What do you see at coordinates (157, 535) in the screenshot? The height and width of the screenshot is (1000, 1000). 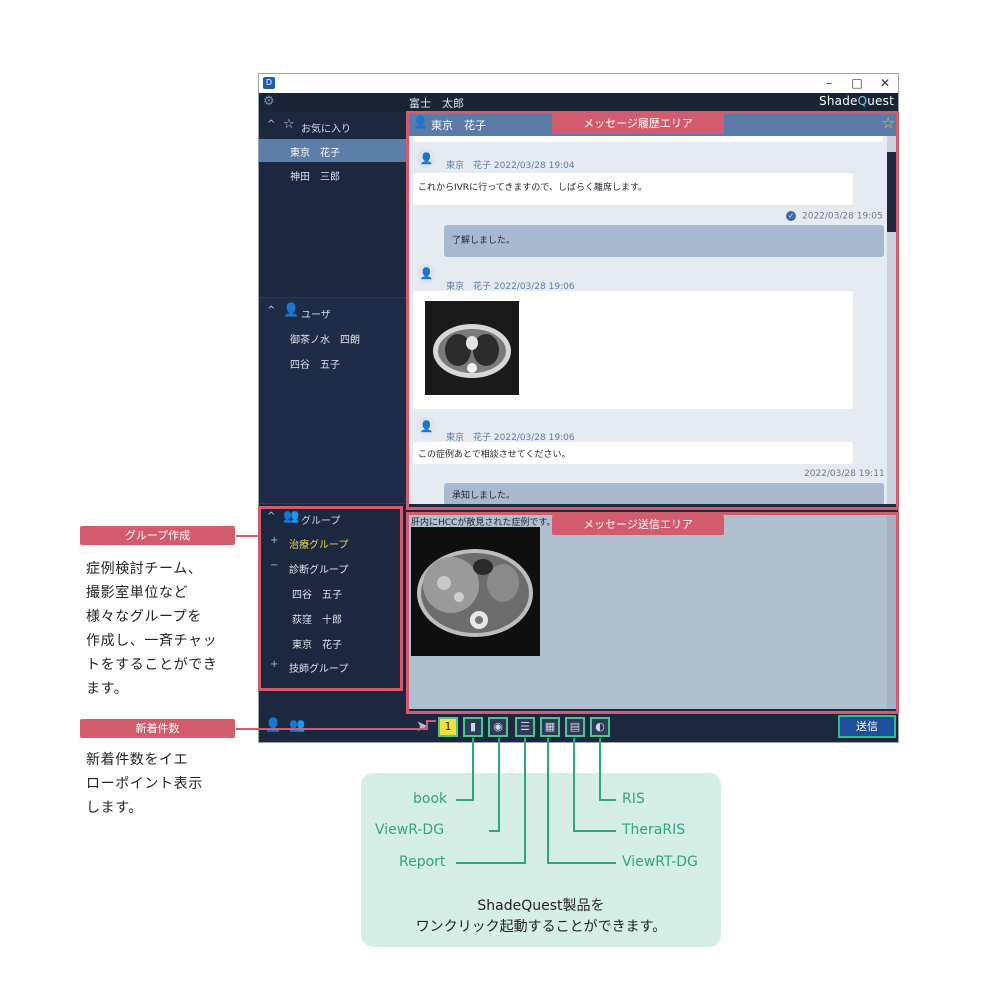 I see `group-callout-tag: グループ作成` at bounding box center [157, 535].